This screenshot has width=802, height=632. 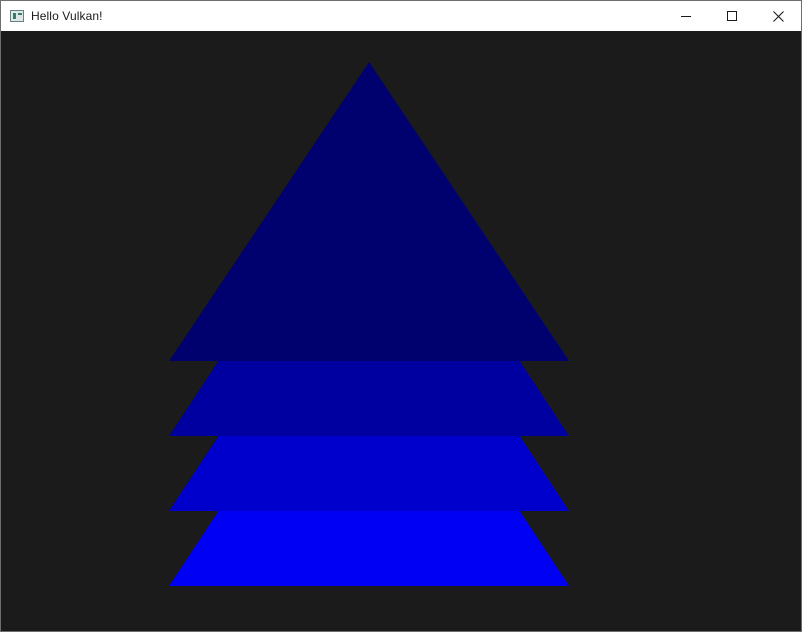 I want to click on close-icon, so click(x=778, y=16).